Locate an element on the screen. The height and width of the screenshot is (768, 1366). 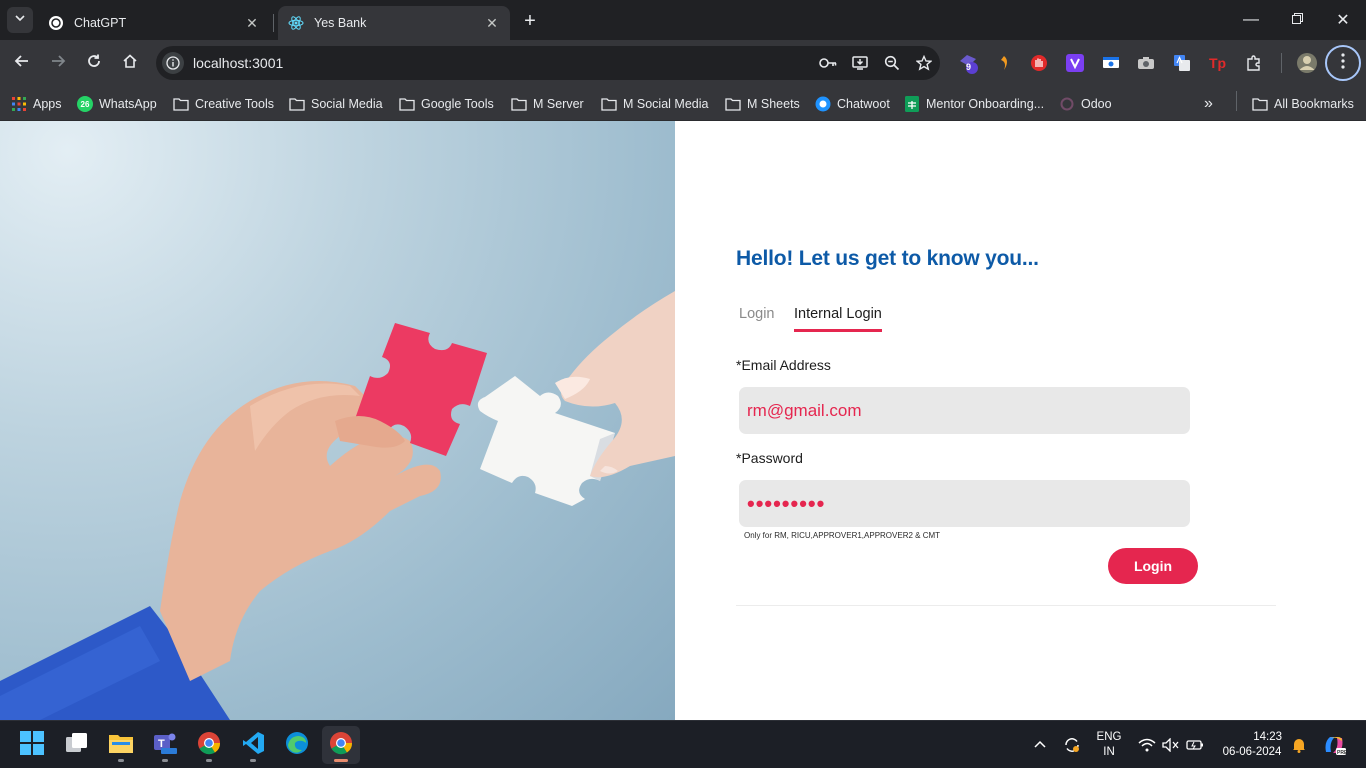
edge-icon is located at coordinates (297, 745).